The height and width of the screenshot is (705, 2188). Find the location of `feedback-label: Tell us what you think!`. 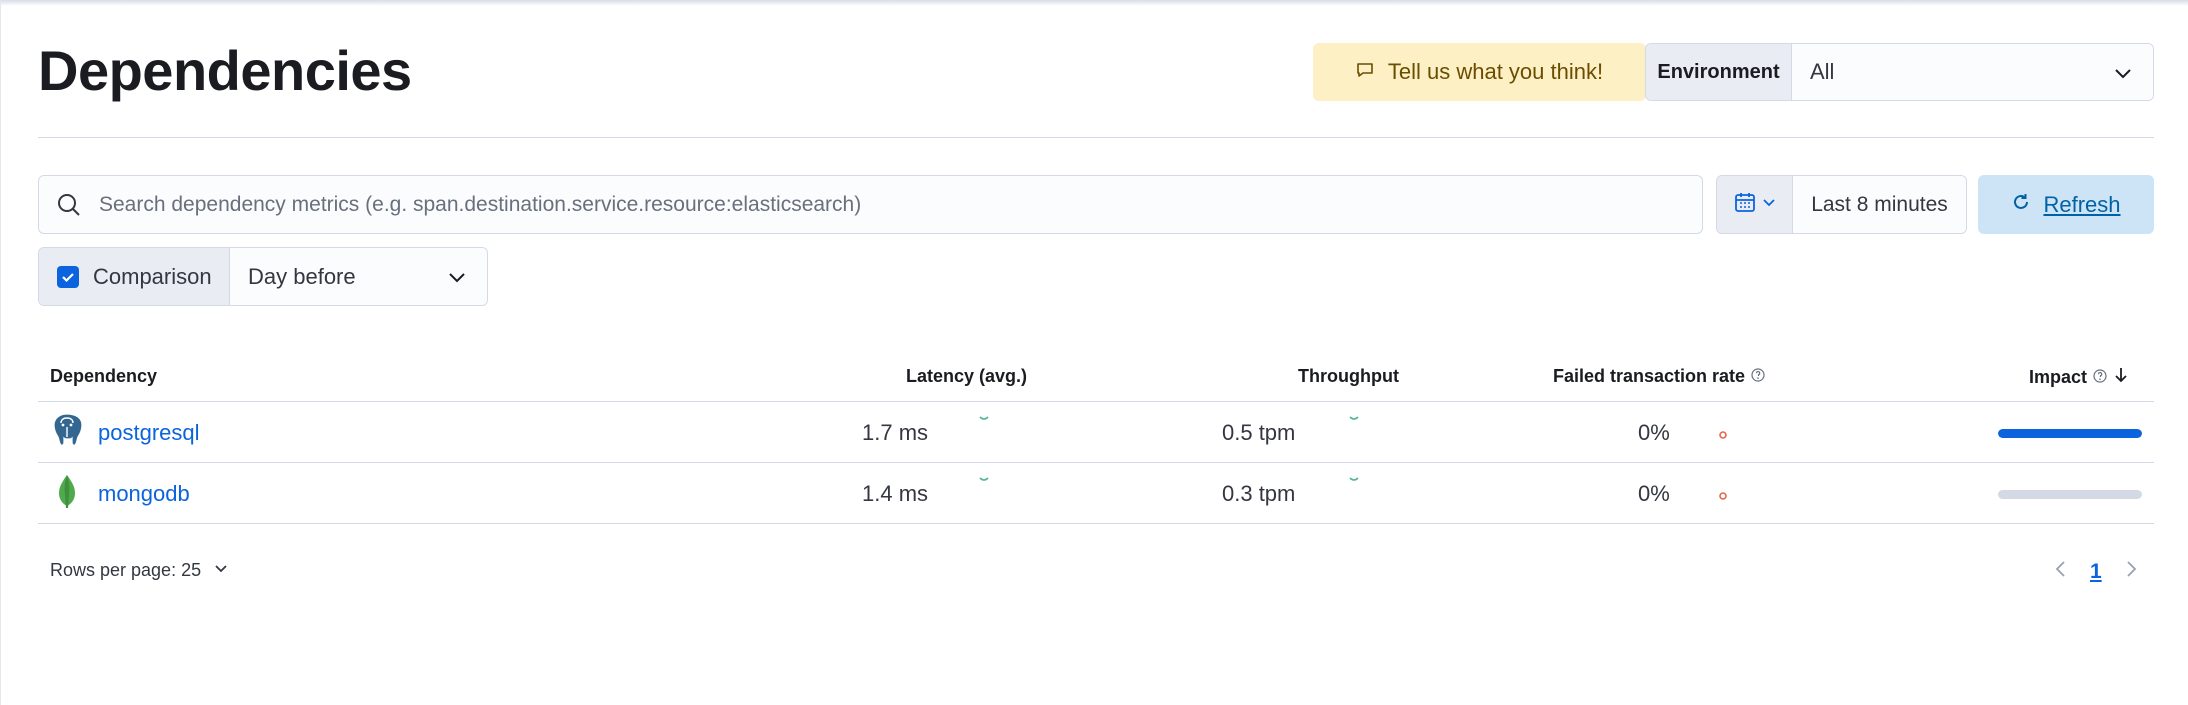

feedback-label: Tell us what you think! is located at coordinates (1495, 71).